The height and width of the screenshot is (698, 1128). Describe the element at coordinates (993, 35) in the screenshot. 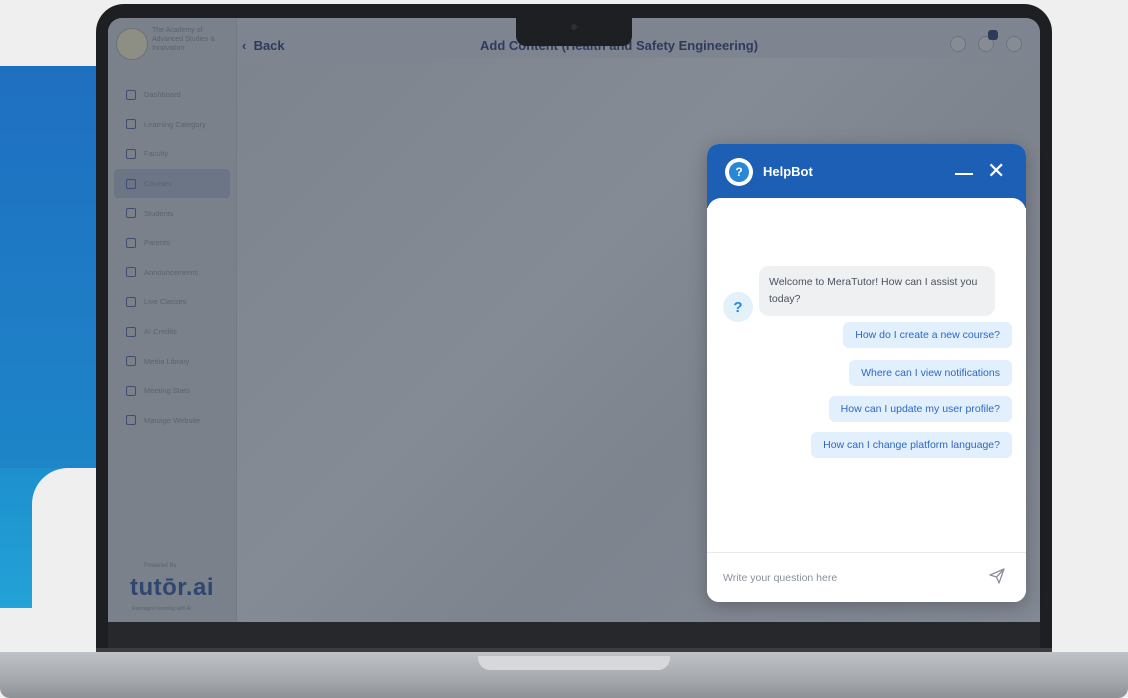

I see `notification-badge` at that location.